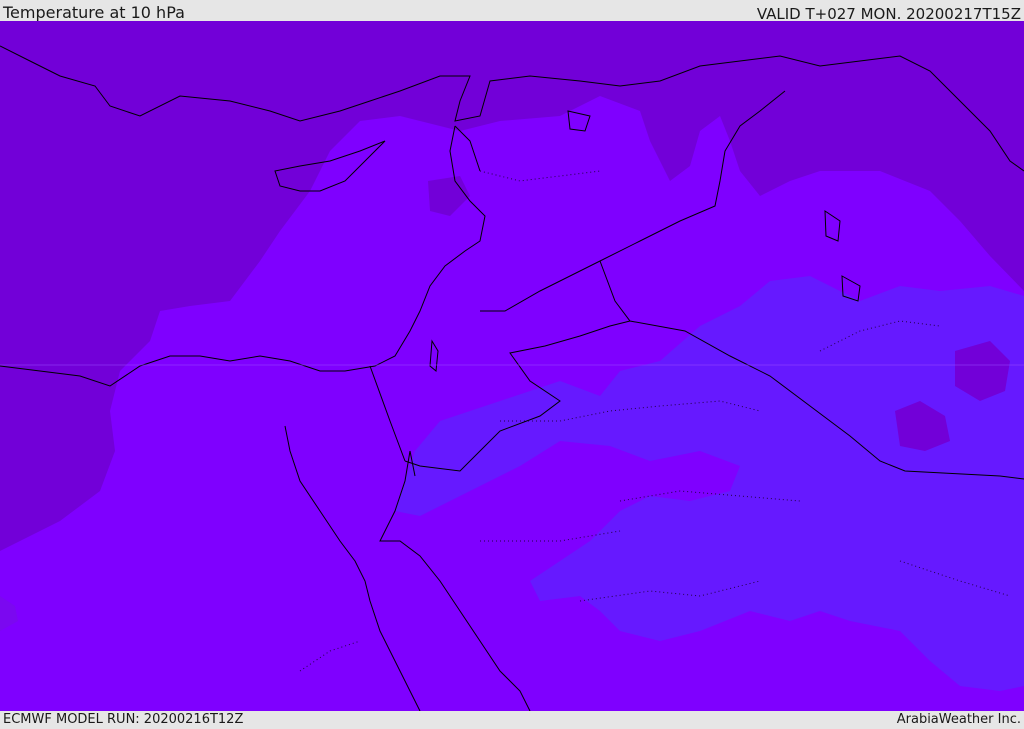 This screenshot has height=729, width=1024. What do you see at coordinates (94, 12) in the screenshot?
I see `map-title: Temperature at 10 hPa` at bounding box center [94, 12].